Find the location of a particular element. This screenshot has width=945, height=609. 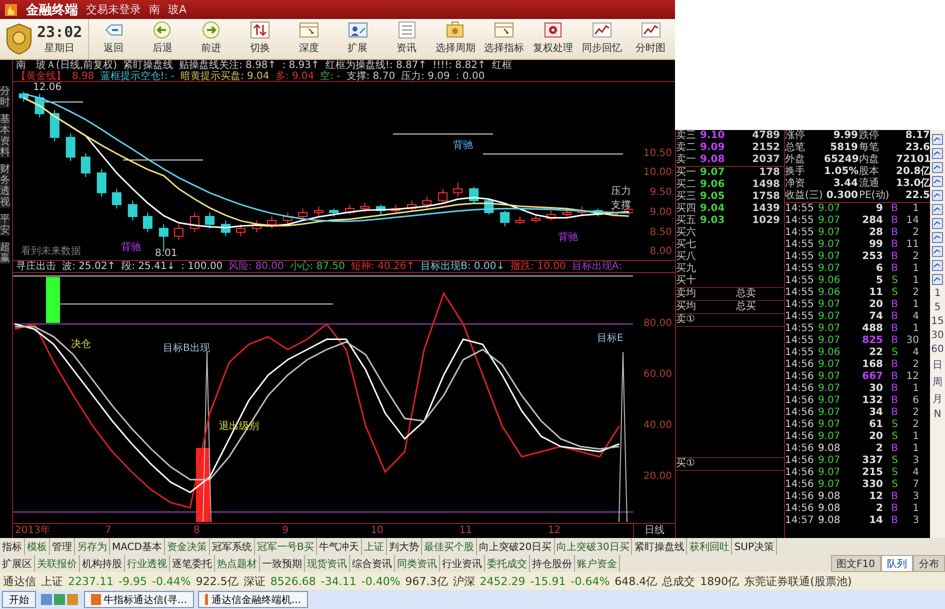

period-tool: 1 is located at coordinates (937, 293).